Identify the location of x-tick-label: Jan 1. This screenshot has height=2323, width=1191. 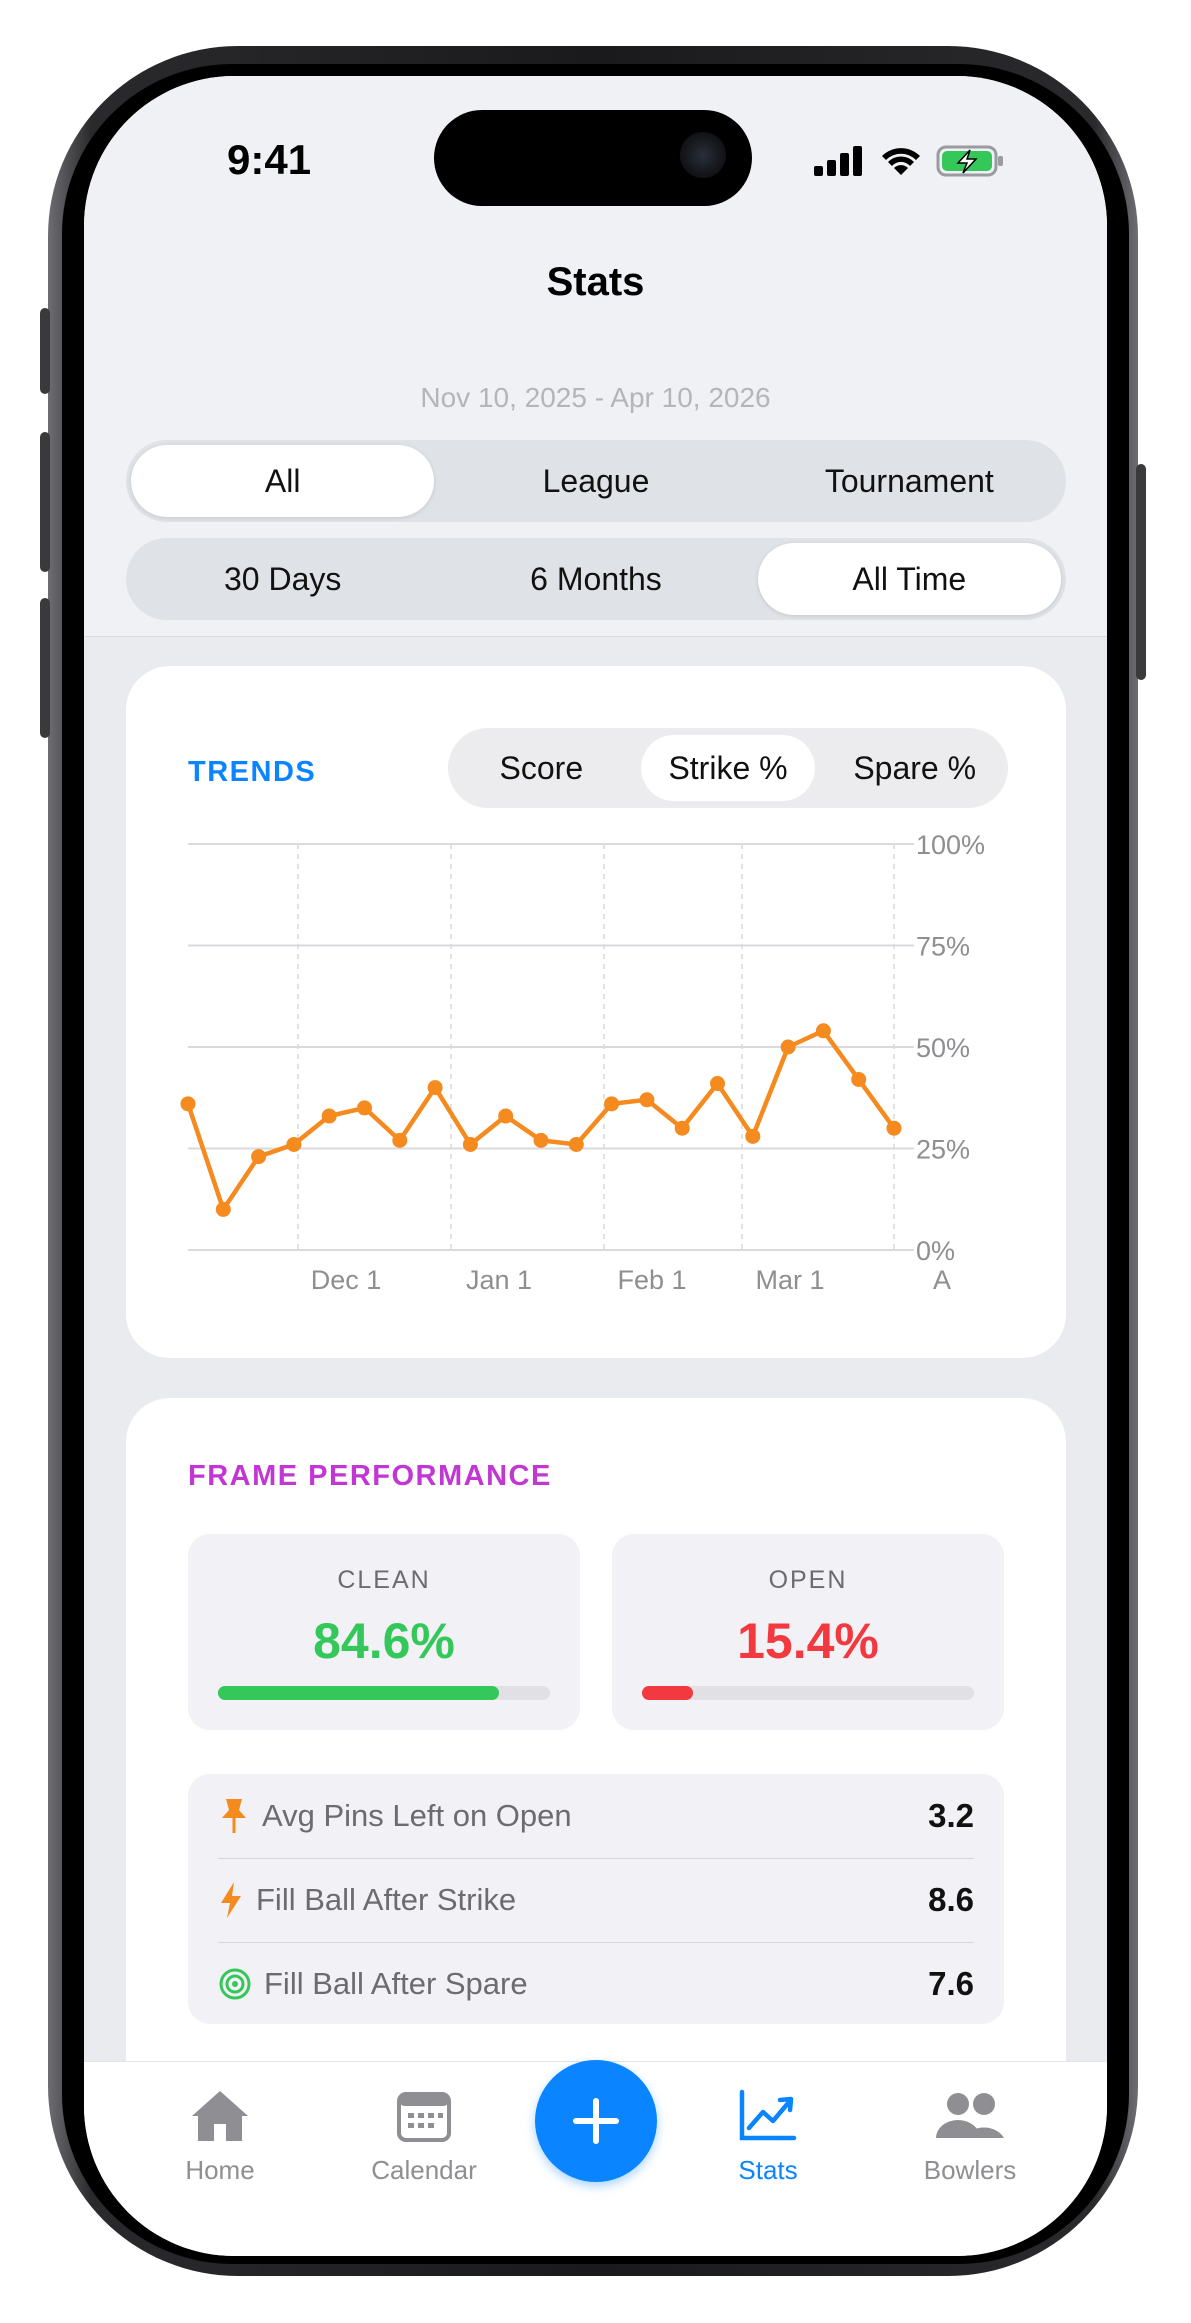
(499, 1280).